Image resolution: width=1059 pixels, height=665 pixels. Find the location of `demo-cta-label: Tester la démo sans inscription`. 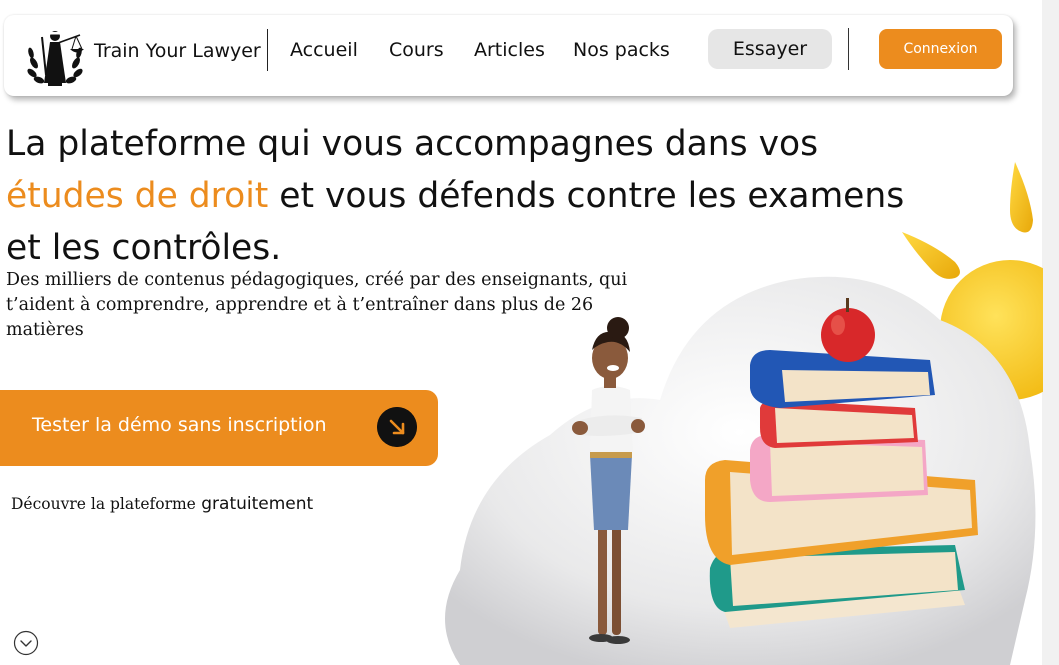

demo-cta-label: Tester la démo sans inscription is located at coordinates (179, 425).